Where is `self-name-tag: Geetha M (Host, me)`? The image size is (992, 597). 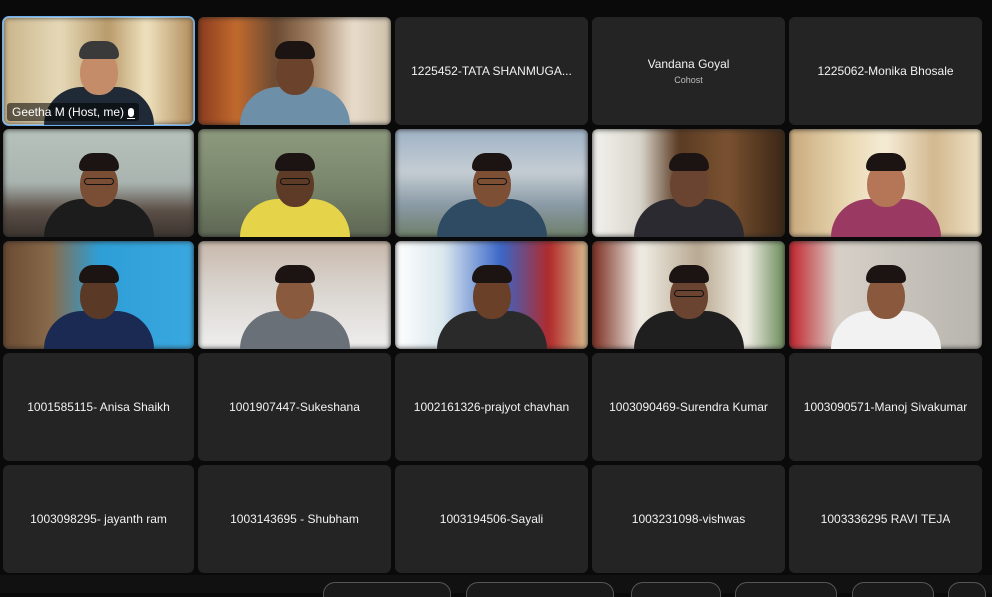
self-name-tag: Geetha M (Host, me) is located at coordinates (73, 112).